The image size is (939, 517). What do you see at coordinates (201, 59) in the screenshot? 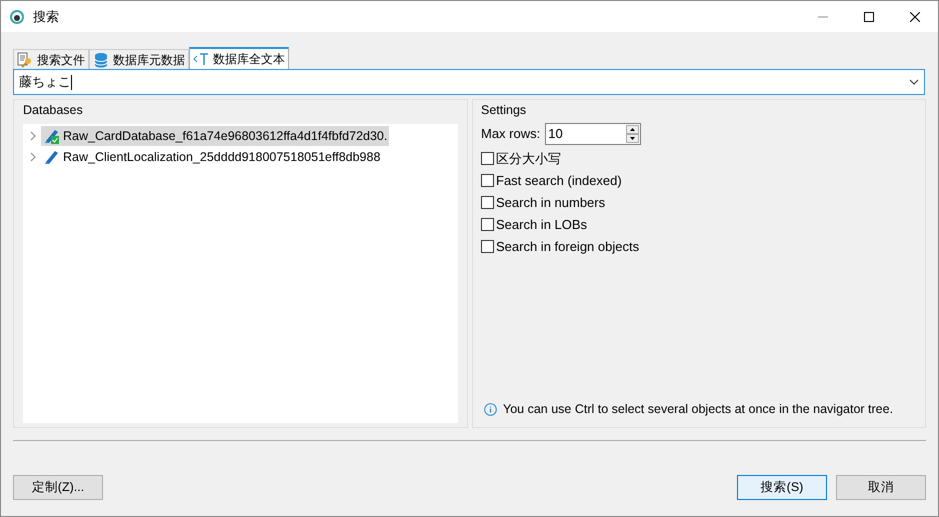
I see `text-icon` at bounding box center [201, 59].